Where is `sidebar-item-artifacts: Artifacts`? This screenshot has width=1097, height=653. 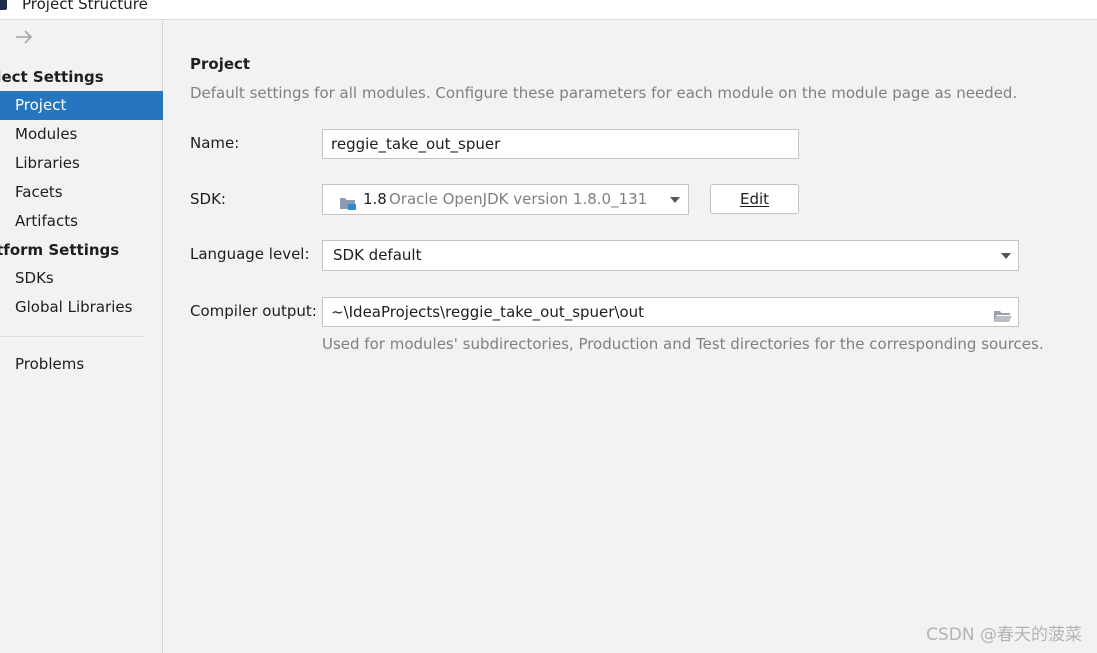
sidebar-item-artifacts: Artifacts is located at coordinates (81, 221).